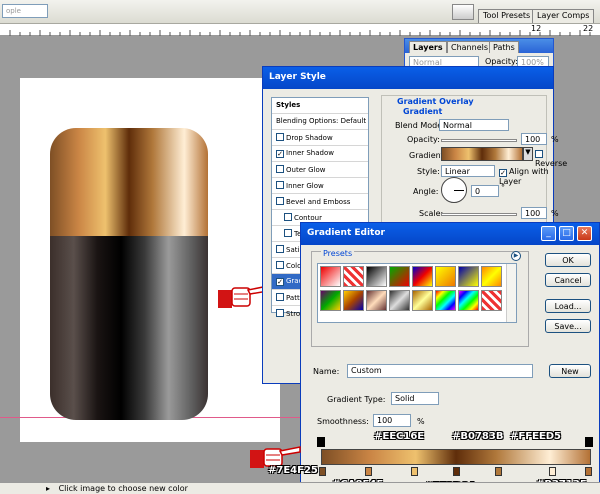 The height and width of the screenshot is (494, 600). What do you see at coordinates (300, 33) in the screenshot?
I see `ruler-ticks-icon` at bounding box center [300, 33].